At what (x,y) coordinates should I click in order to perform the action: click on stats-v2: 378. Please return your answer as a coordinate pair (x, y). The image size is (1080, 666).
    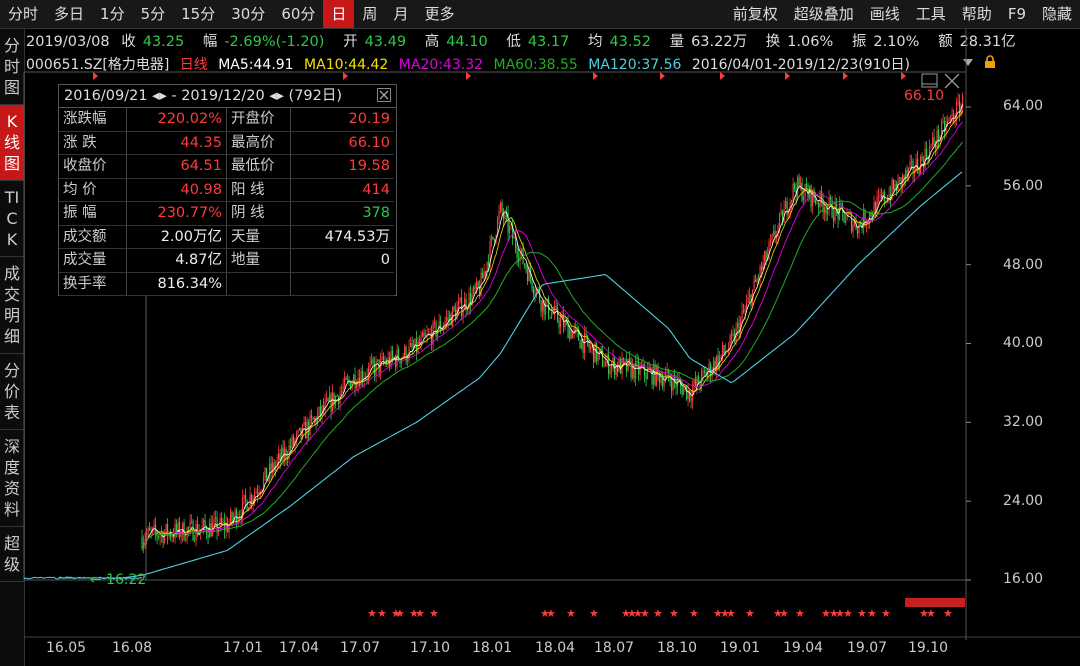
    Looking at the image, I should click on (342, 214).